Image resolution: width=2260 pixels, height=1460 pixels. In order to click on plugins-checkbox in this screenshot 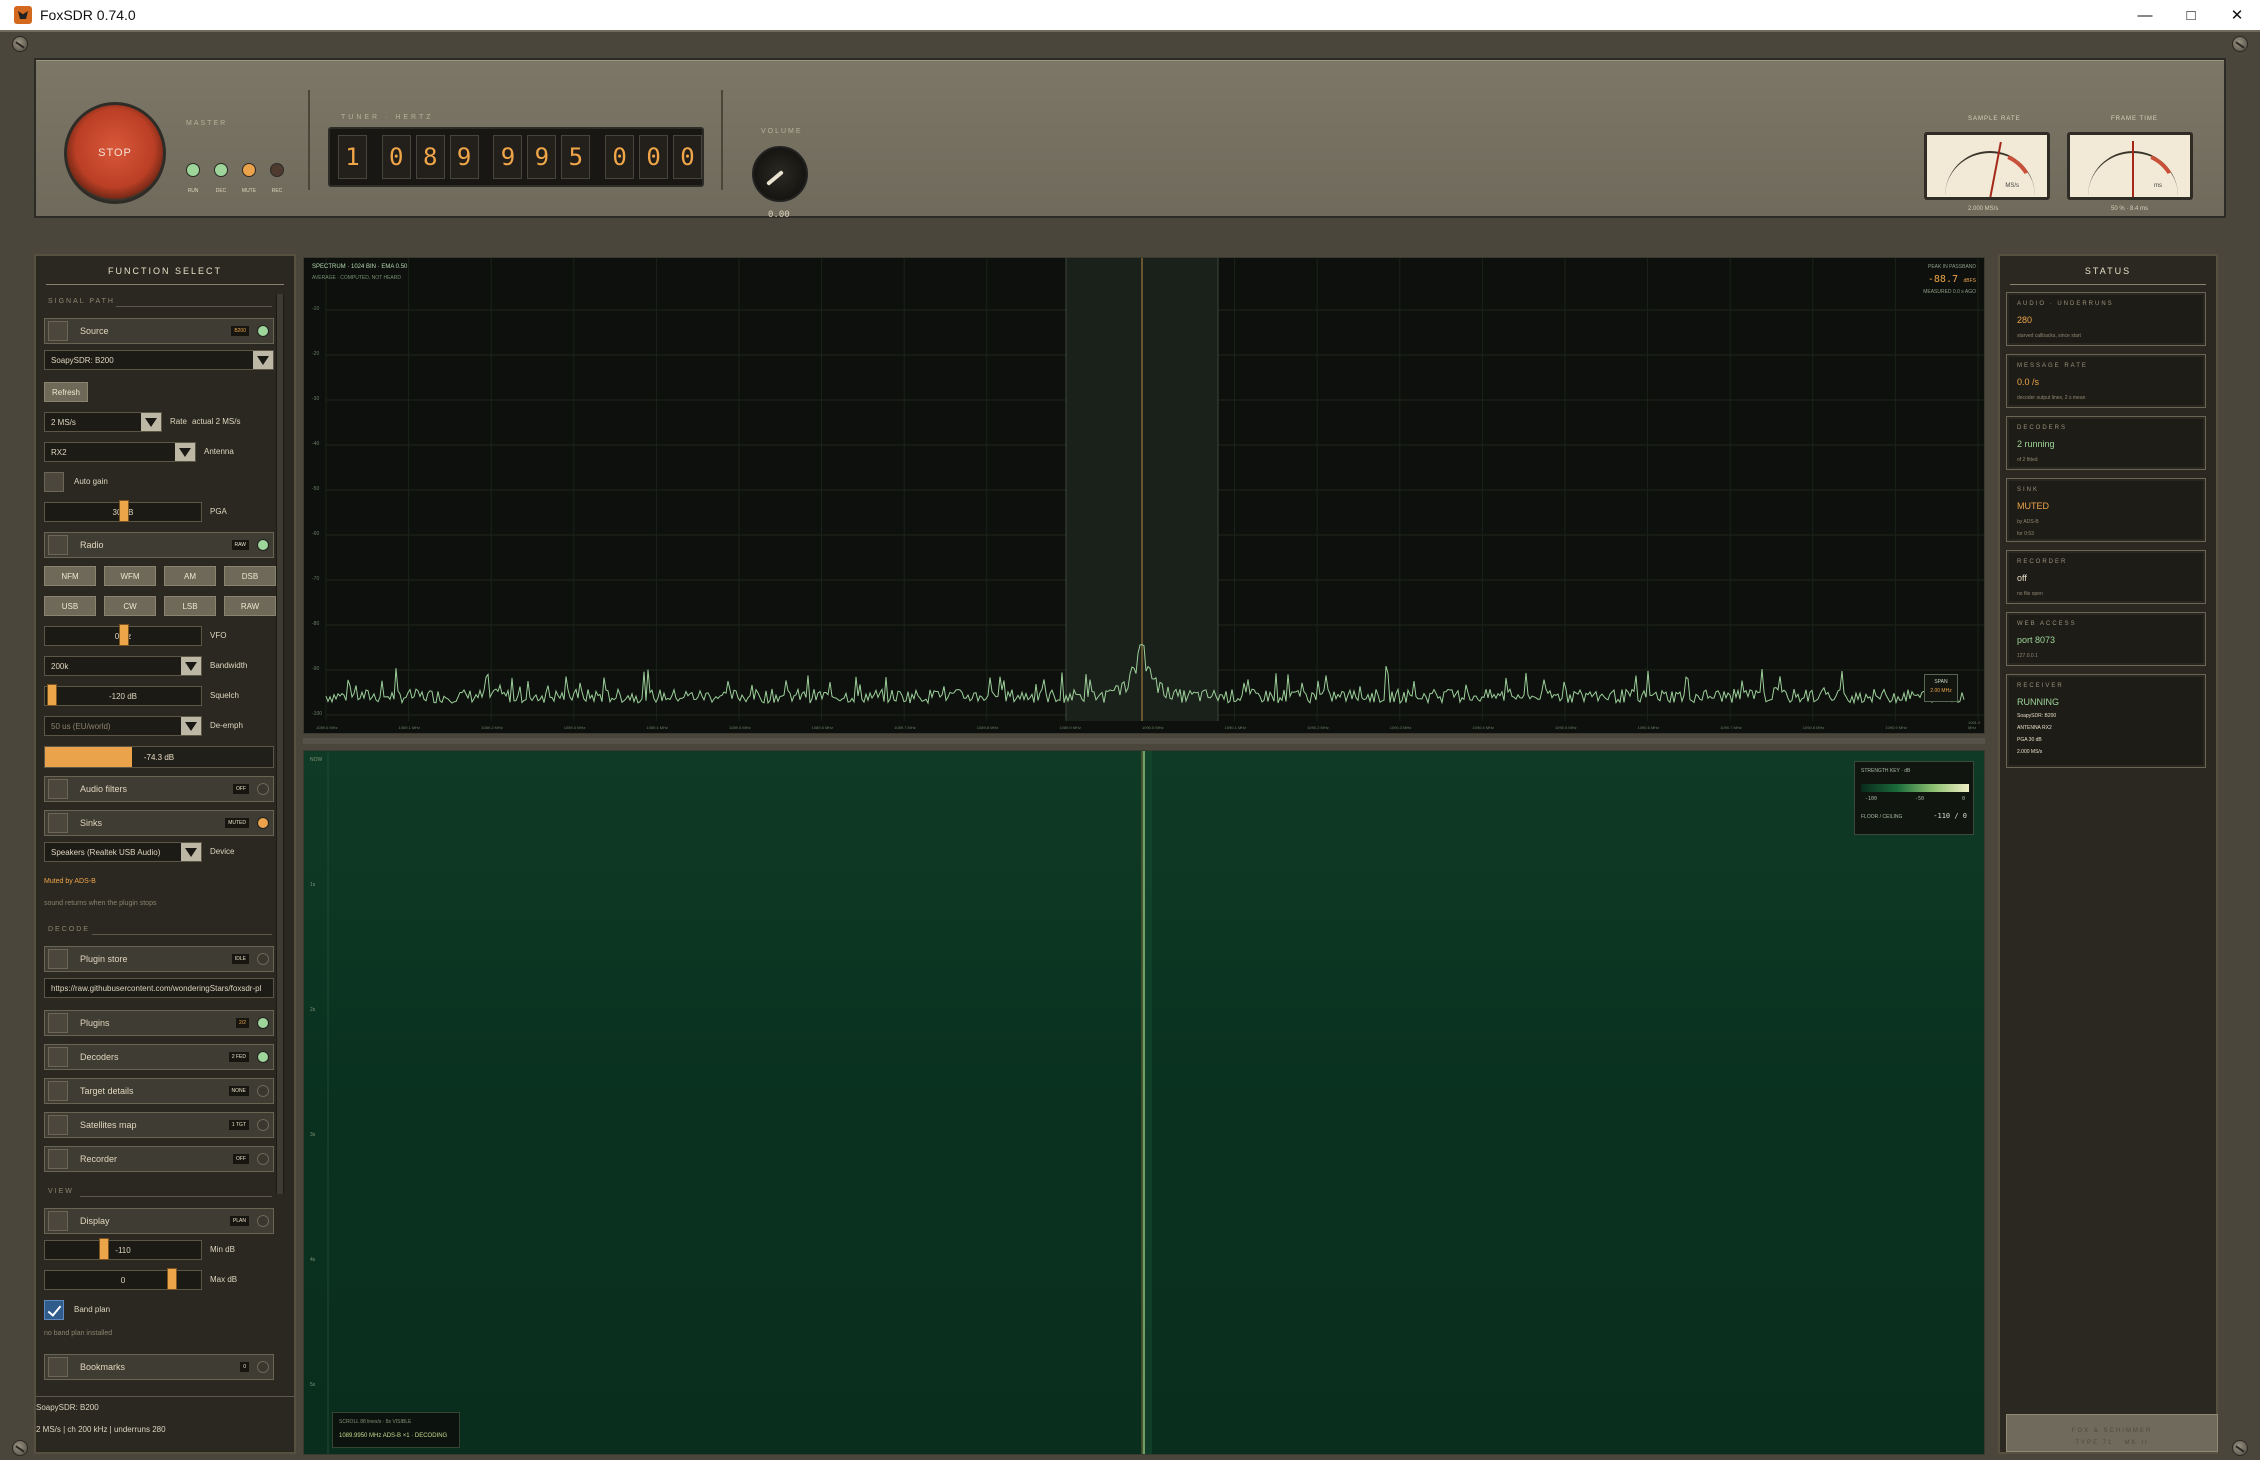, I will do `click(58, 1023)`.